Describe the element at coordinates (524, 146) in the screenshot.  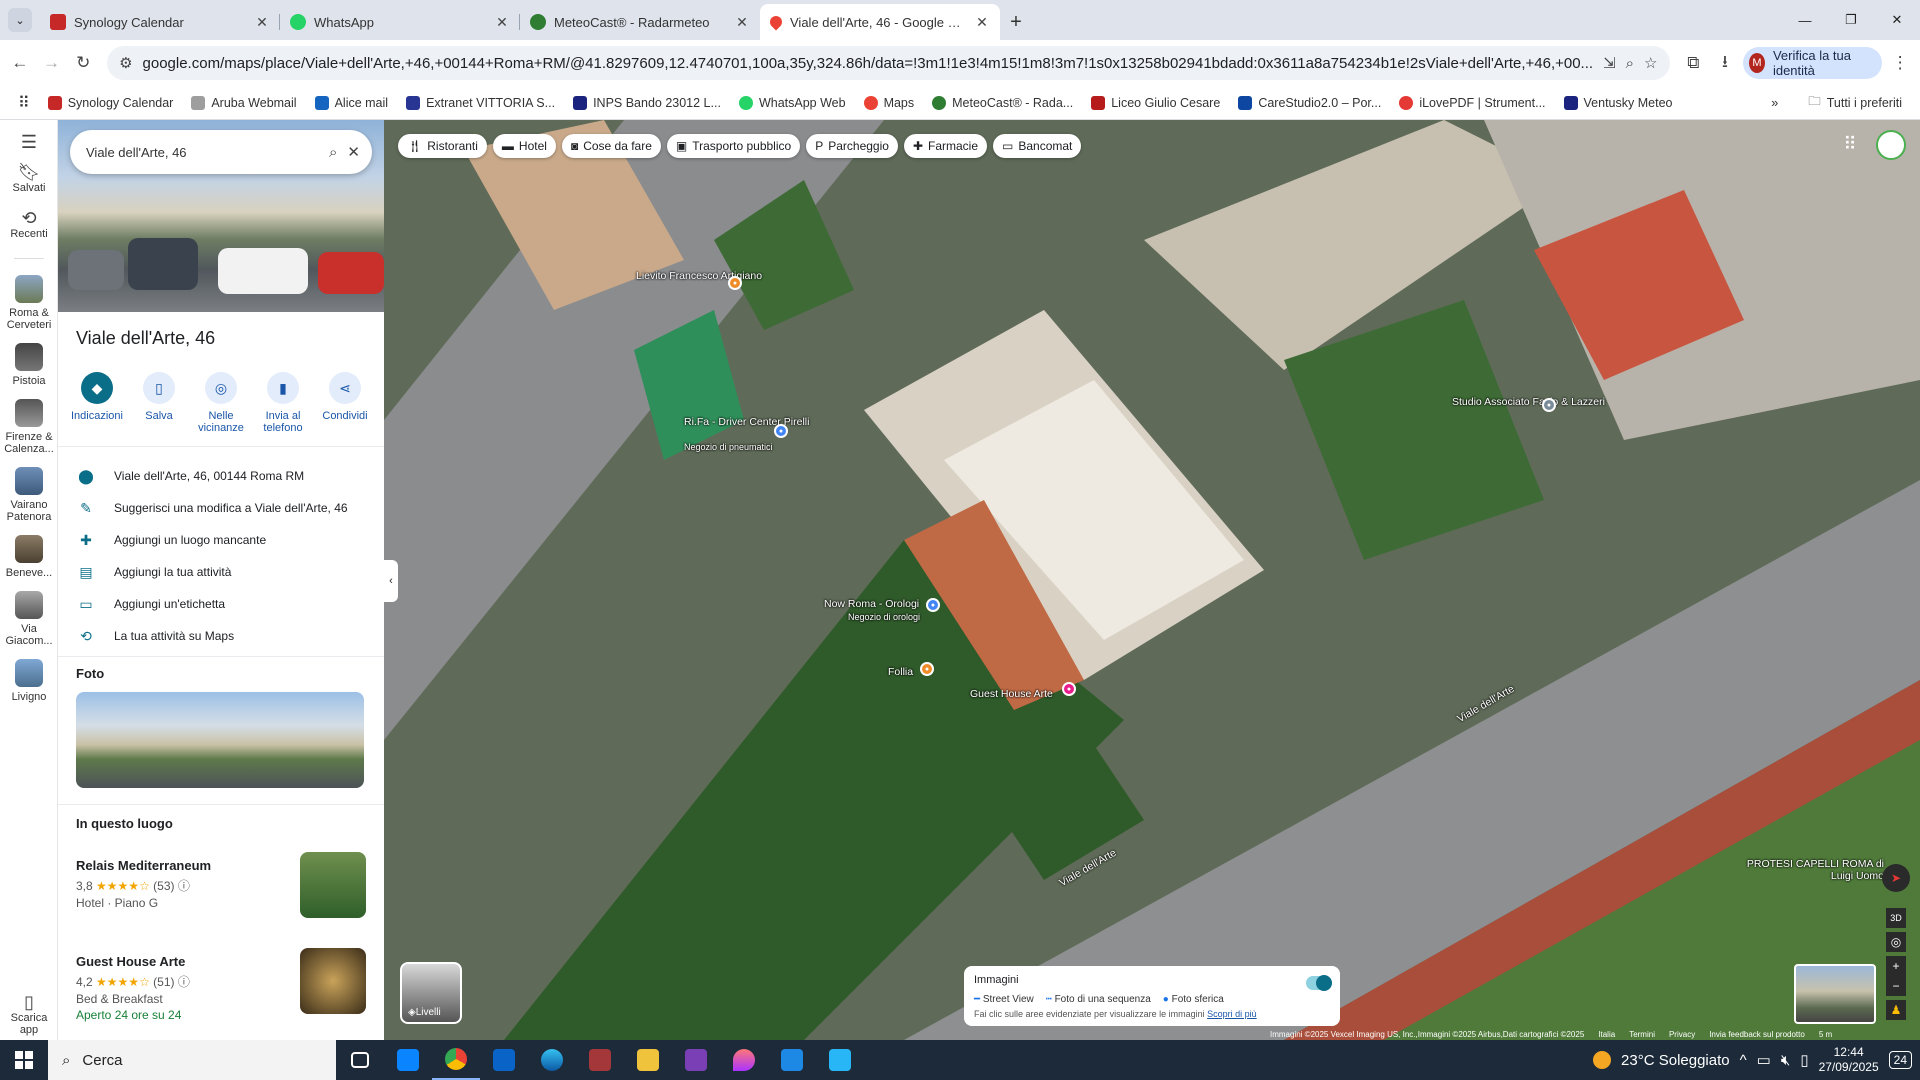
I see `chip-hotel: ▬ Hotel` at that location.